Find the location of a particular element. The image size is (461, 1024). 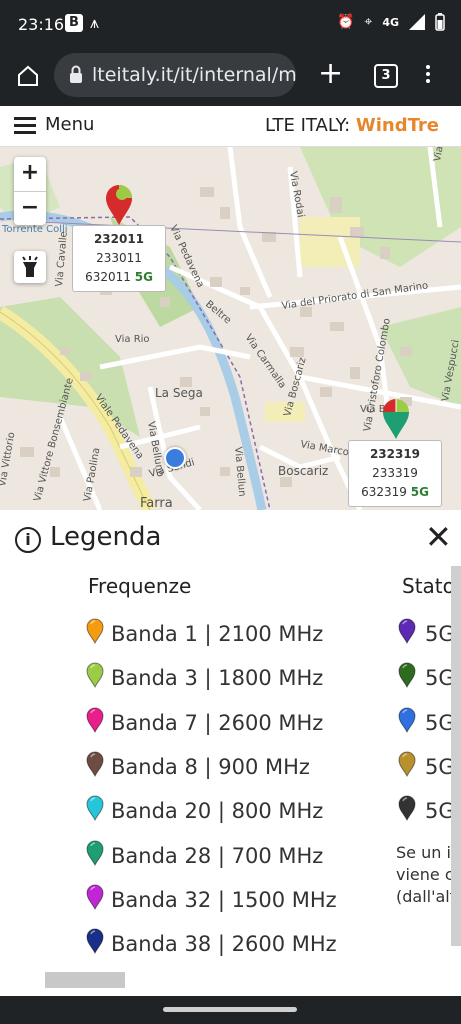

site-label-b: 232319 233319 632319 5G is located at coordinates (395, 473).